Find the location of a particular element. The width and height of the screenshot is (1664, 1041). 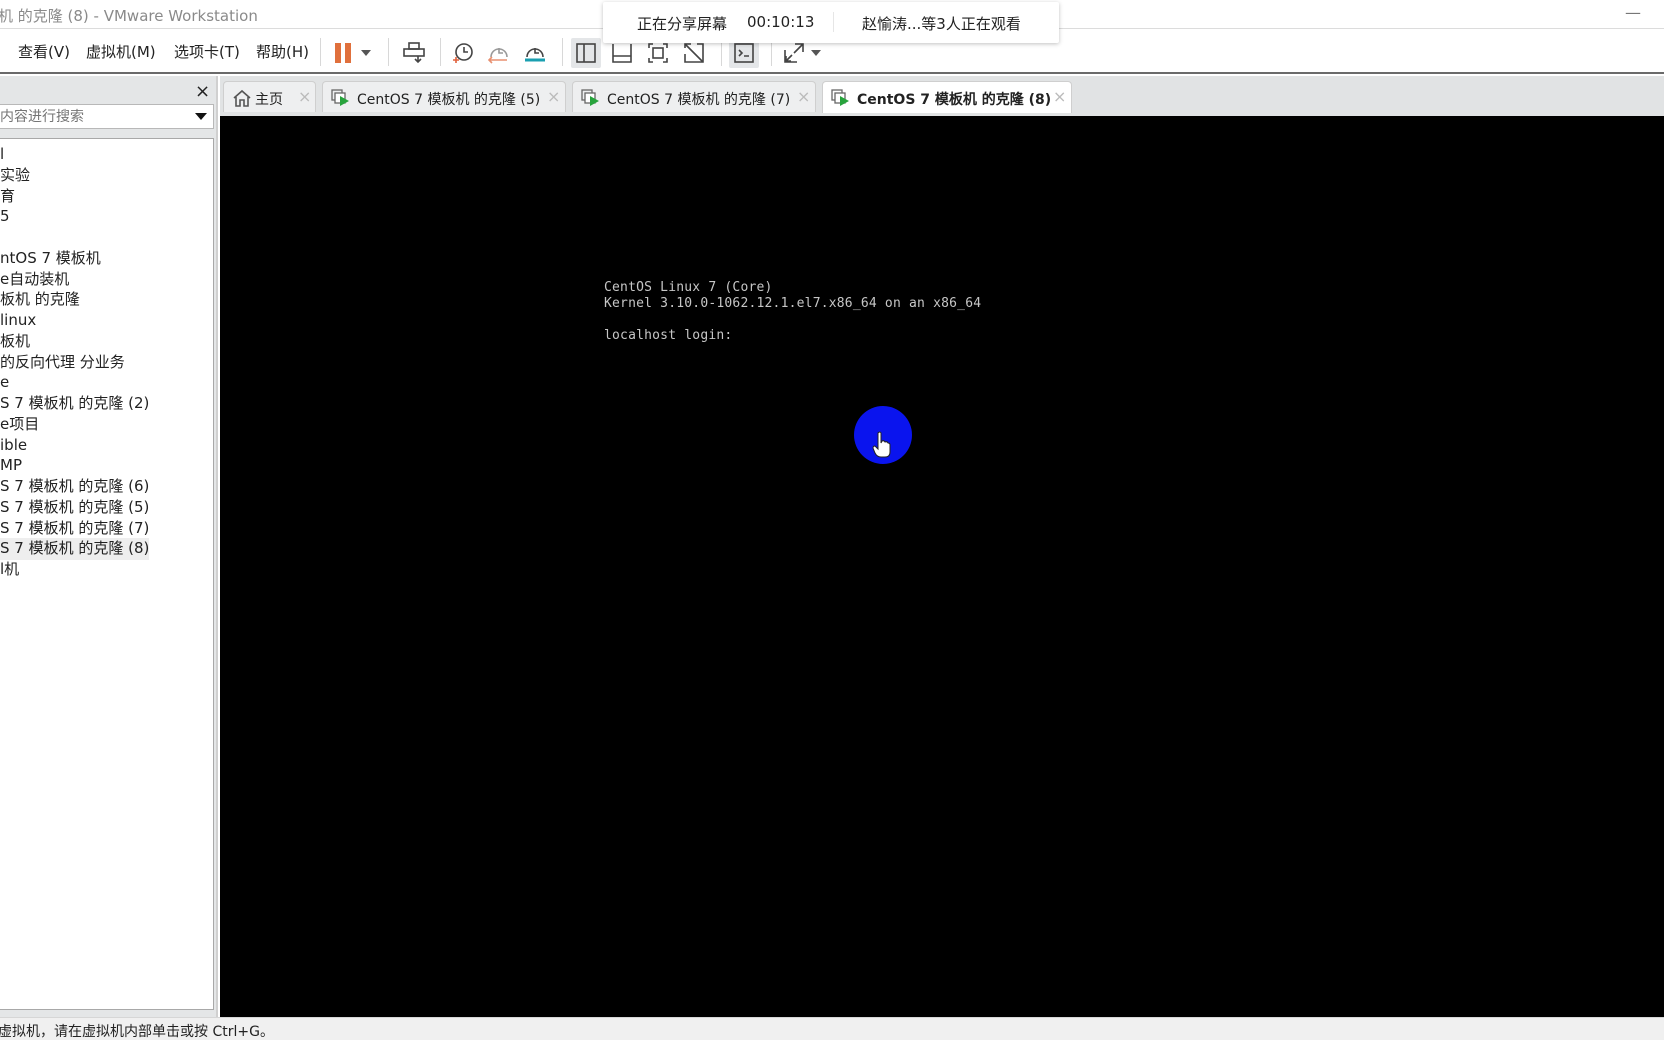

send-ctrl-alt-del-icon is located at coordinates (414, 53).